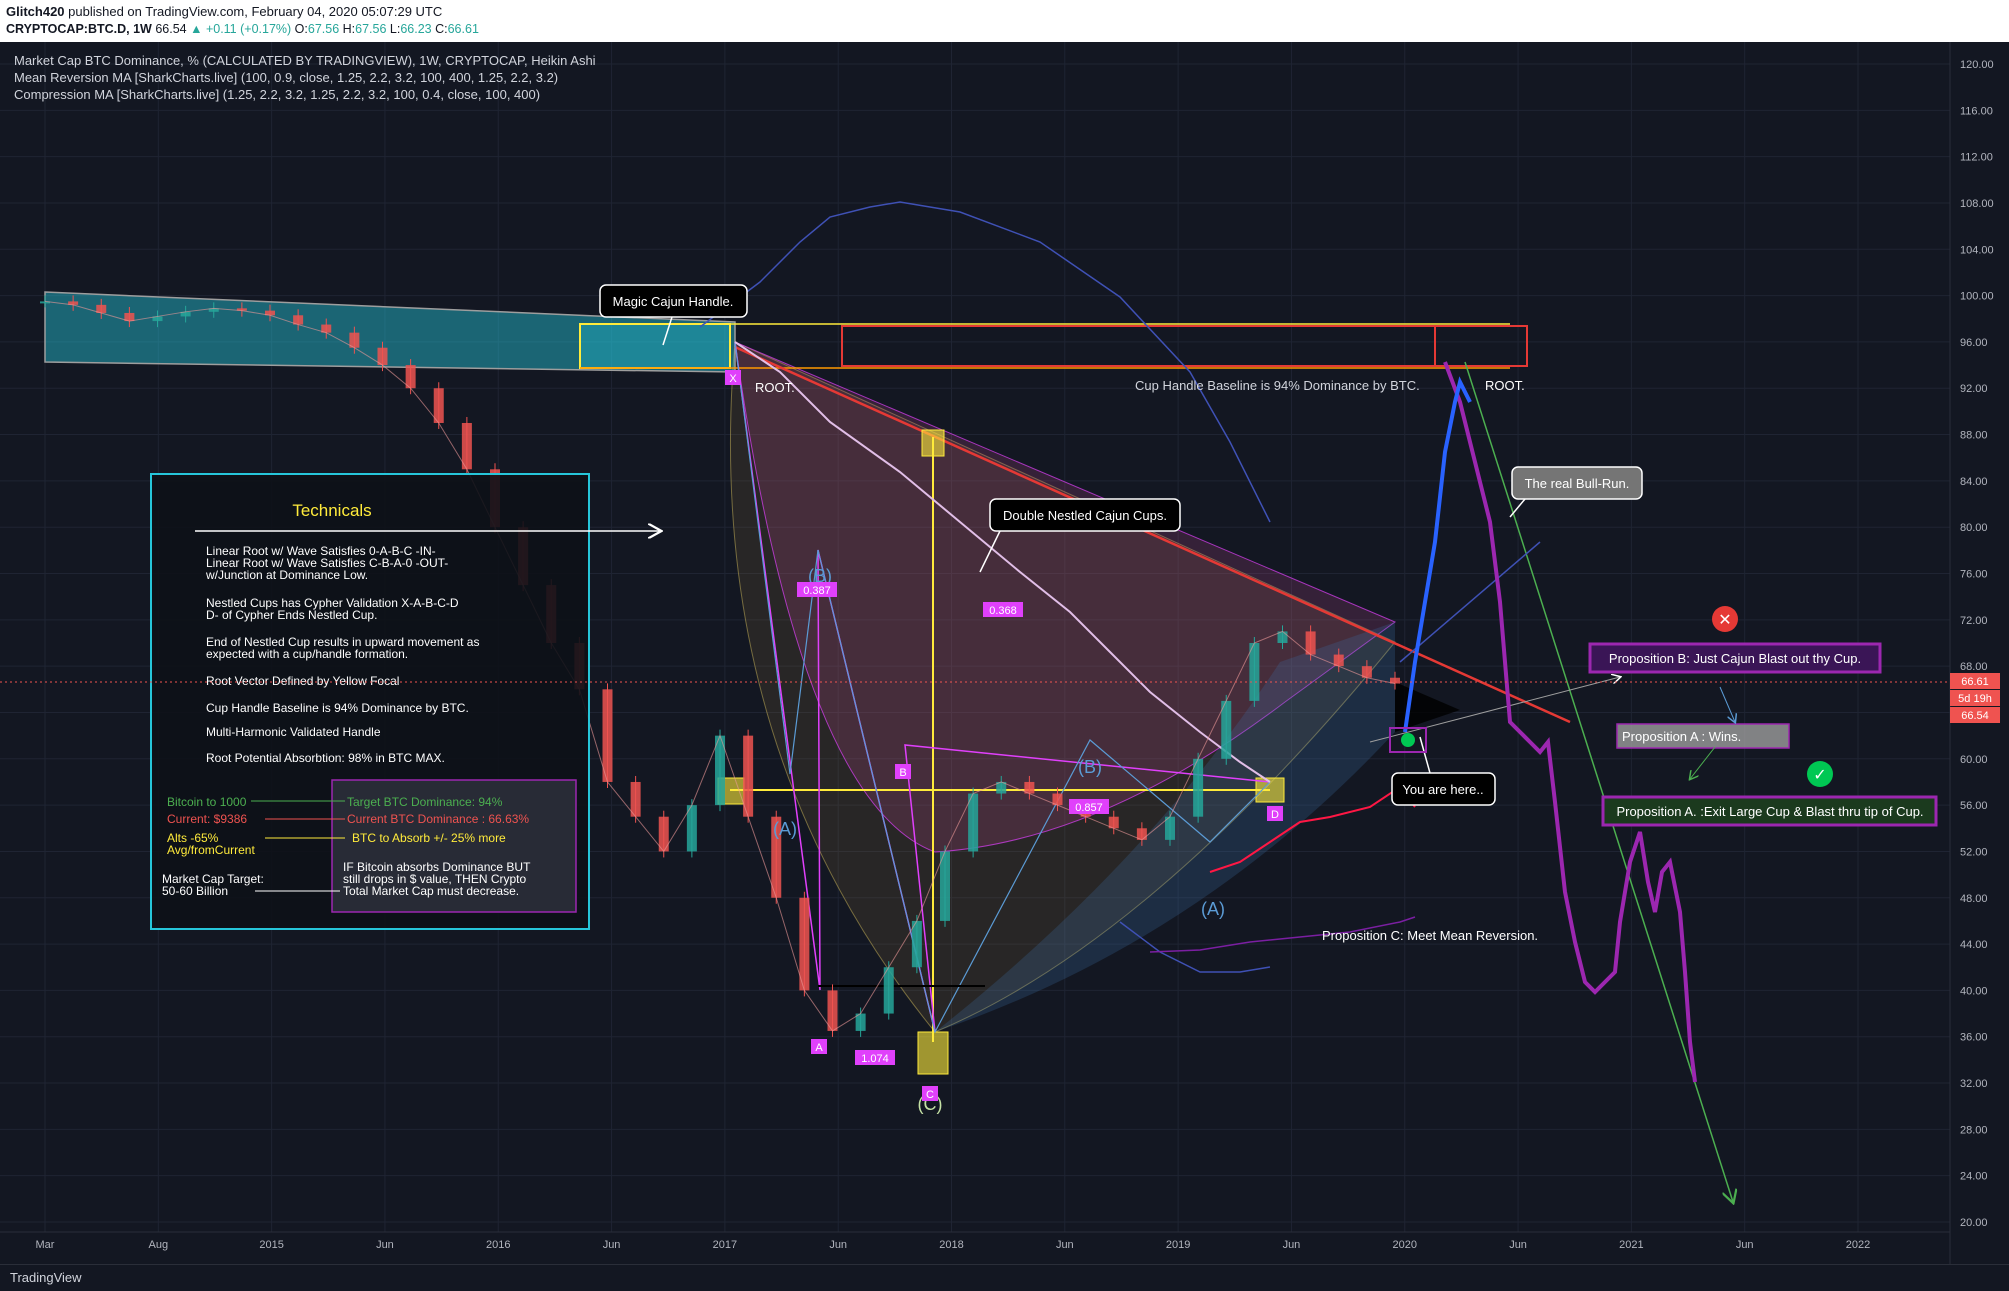 The width and height of the screenshot is (2009, 1291). Describe the element at coordinates (1974, 852) in the screenshot. I see `y-tick-label: 52.00` at that location.